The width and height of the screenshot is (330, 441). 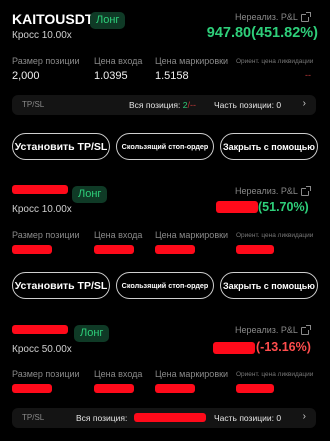 What do you see at coordinates (308, 75) in the screenshot?
I see `liq-value: --` at bounding box center [308, 75].